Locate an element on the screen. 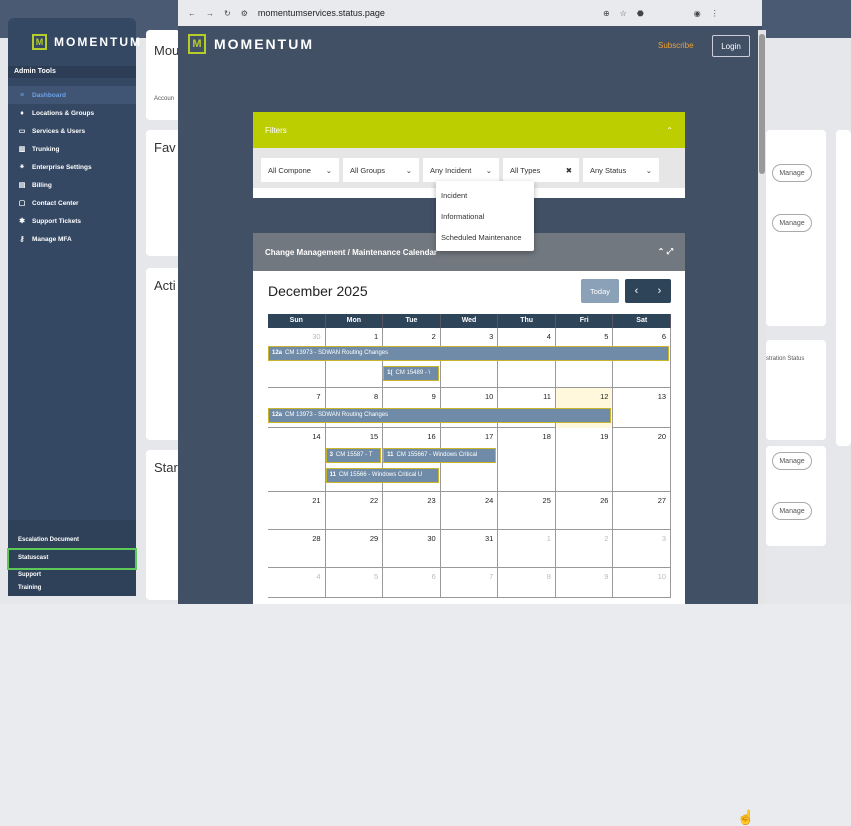 The height and width of the screenshot is (826, 851). chevron-up-icon: ⌃ is located at coordinates (669, 130).